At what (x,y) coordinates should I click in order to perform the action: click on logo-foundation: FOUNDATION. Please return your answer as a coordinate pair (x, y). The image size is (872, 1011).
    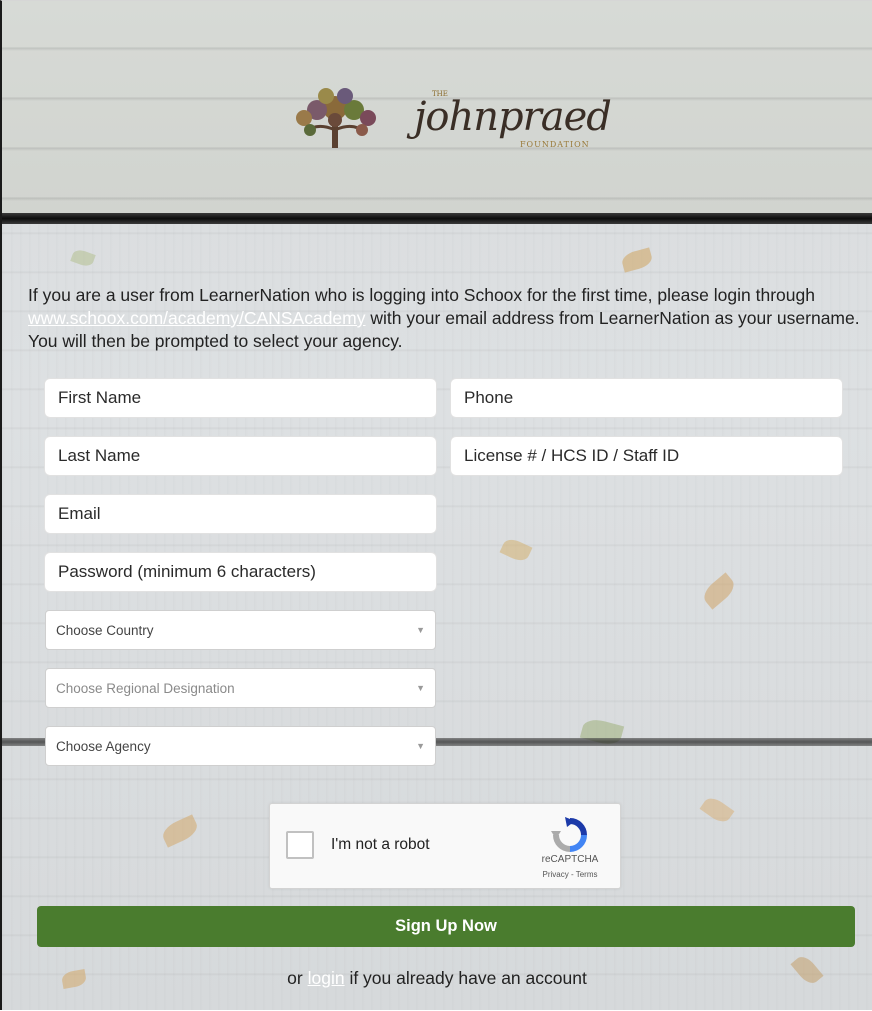
    Looking at the image, I should click on (555, 144).